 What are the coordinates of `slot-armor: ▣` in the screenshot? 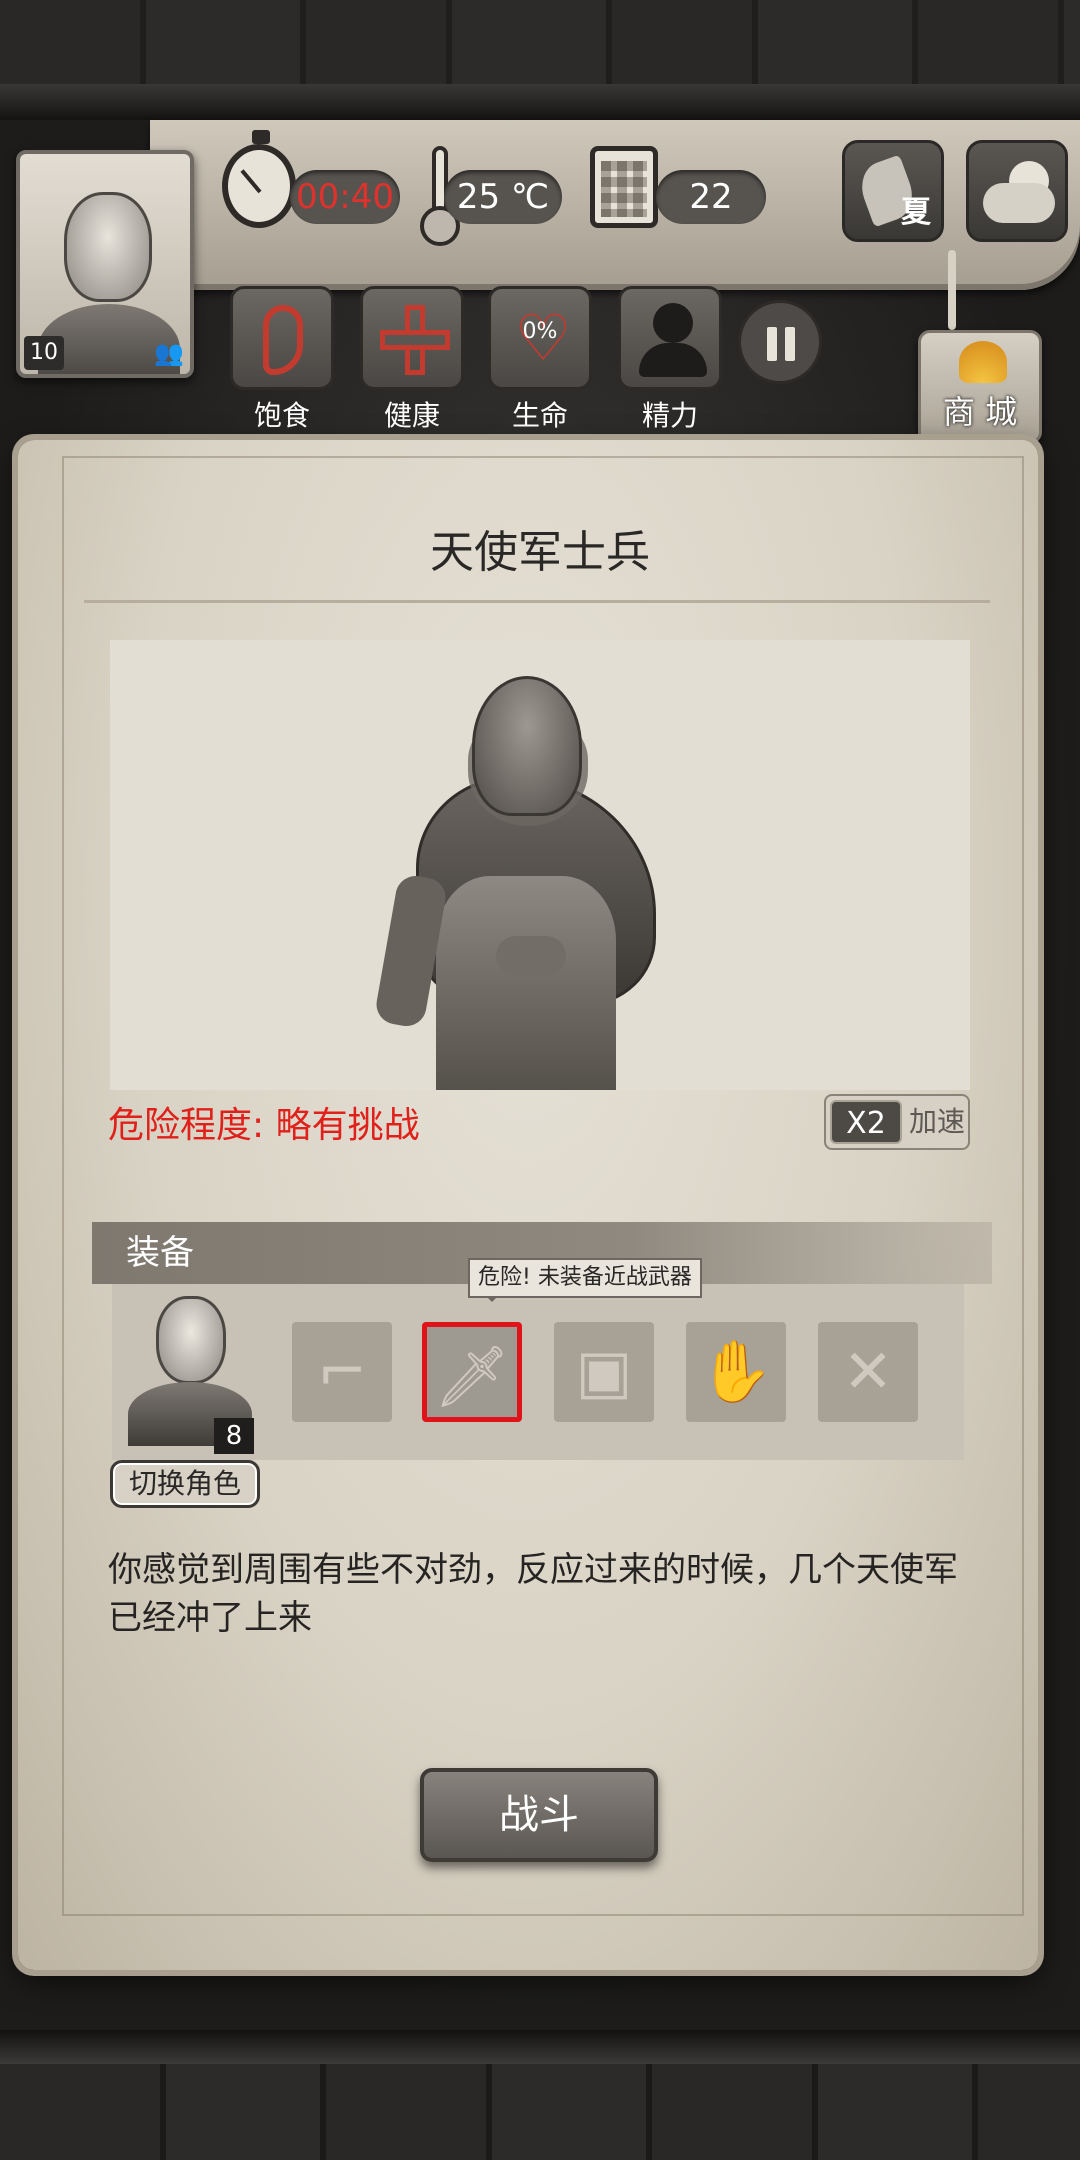 It's located at (604, 1372).